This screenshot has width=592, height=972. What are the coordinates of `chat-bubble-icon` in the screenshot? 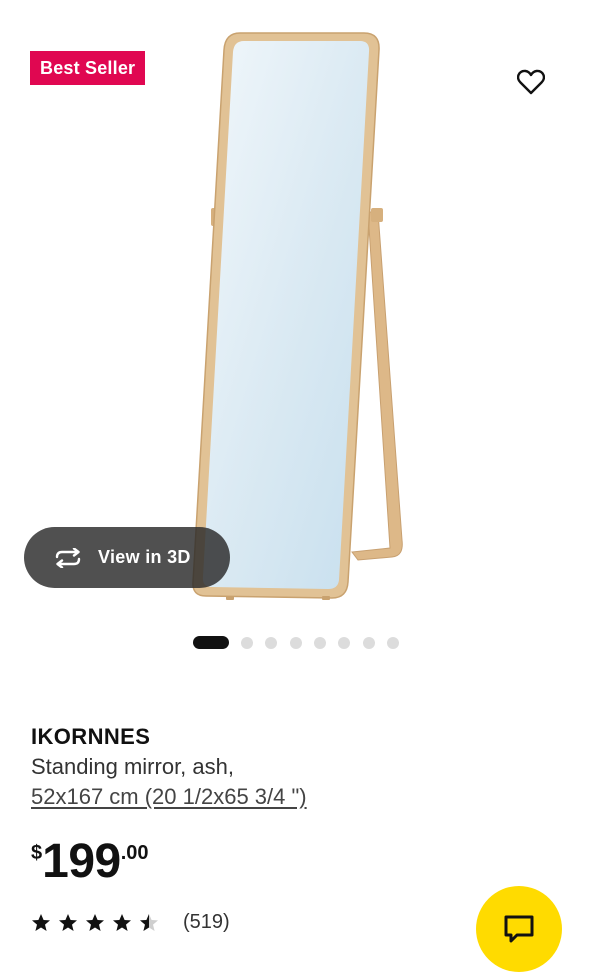 It's located at (519, 929).